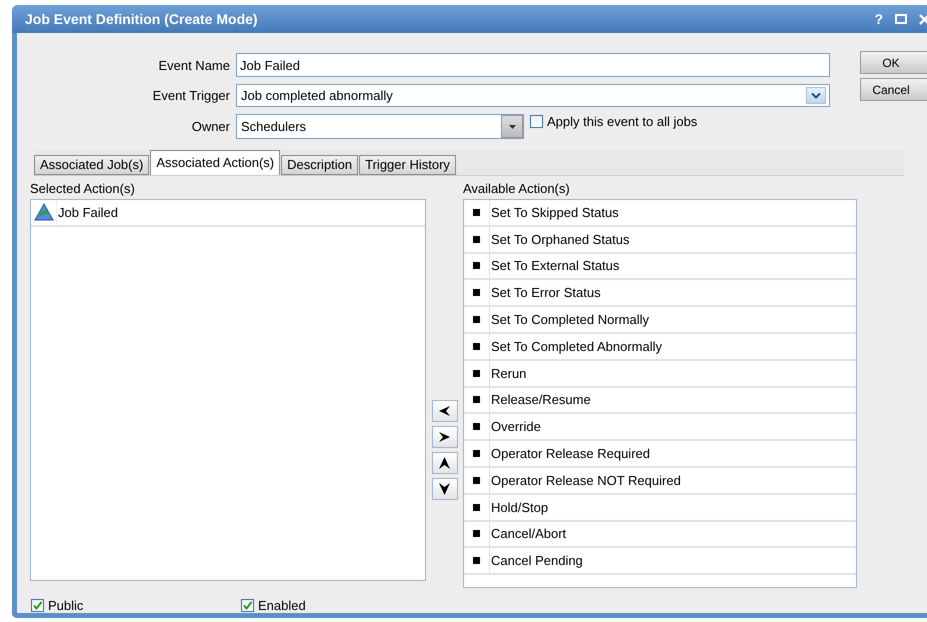 This screenshot has height=622, width=927. I want to click on tab: Trigger History, so click(407, 165).